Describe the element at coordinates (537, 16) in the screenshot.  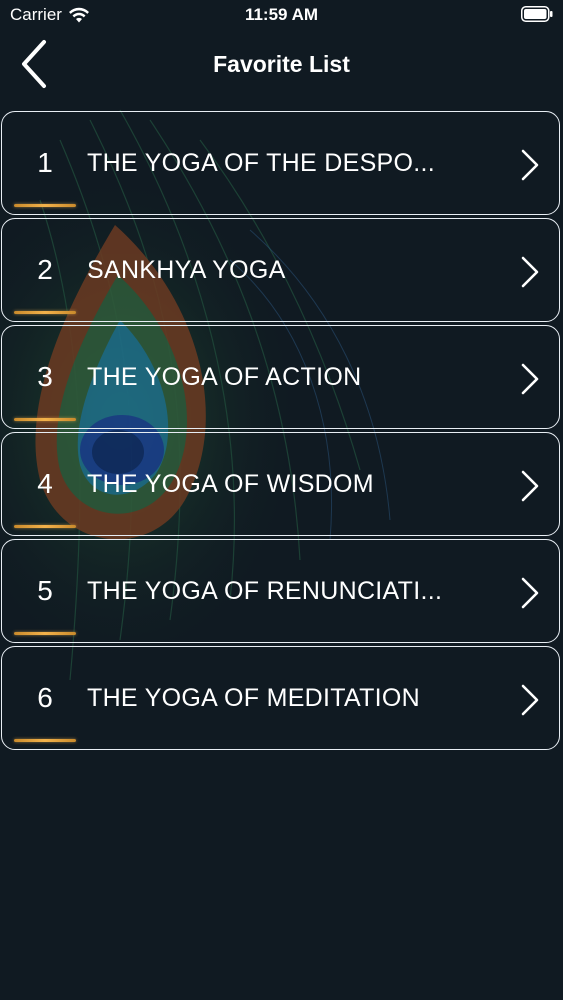
I see `battery-icon` at that location.